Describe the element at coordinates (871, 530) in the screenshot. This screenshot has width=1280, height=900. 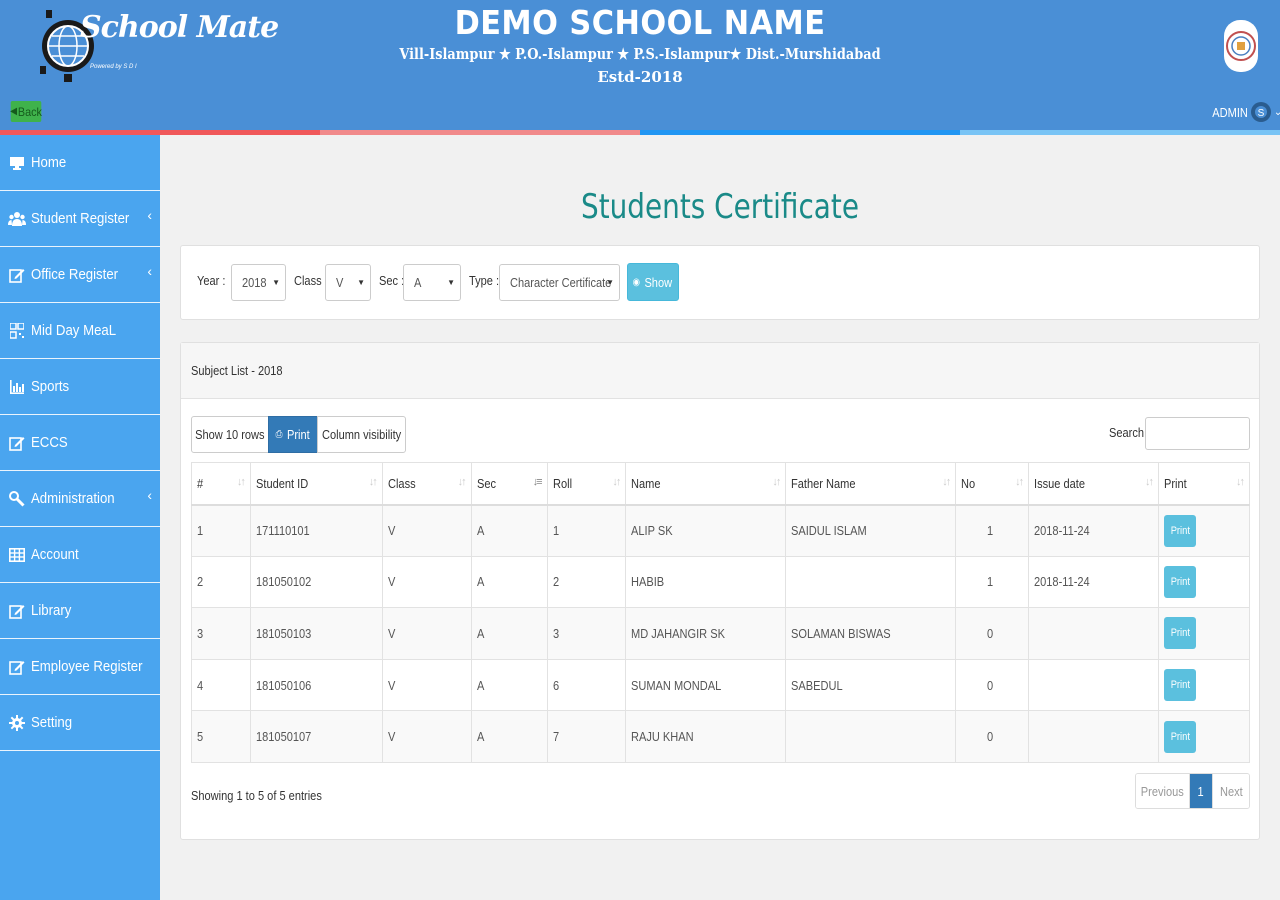
I see `cell-father-name: SAIDUL ISLAM` at that location.